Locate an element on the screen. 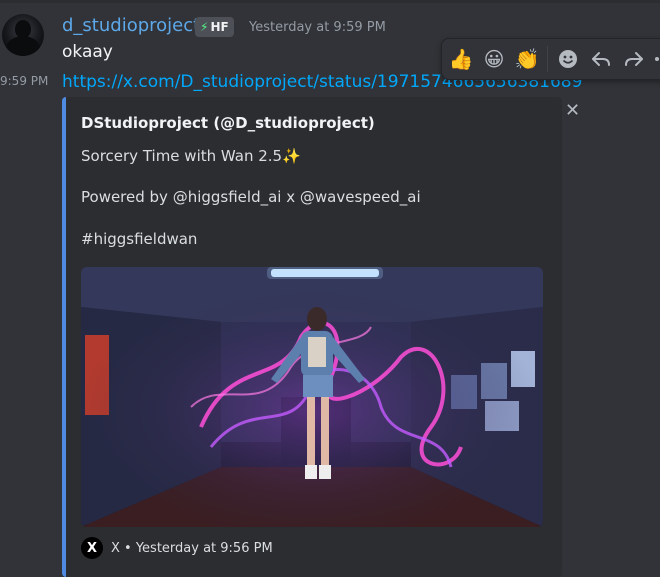 This screenshot has height=577, width=660. server-tag-badge: ⚡ HF is located at coordinates (214, 27).